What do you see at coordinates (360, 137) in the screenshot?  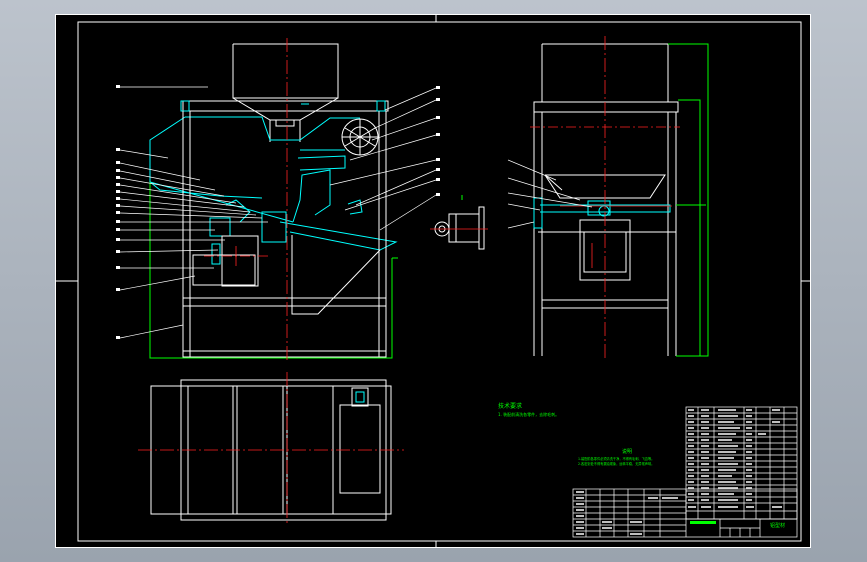 I see `fan` at bounding box center [360, 137].